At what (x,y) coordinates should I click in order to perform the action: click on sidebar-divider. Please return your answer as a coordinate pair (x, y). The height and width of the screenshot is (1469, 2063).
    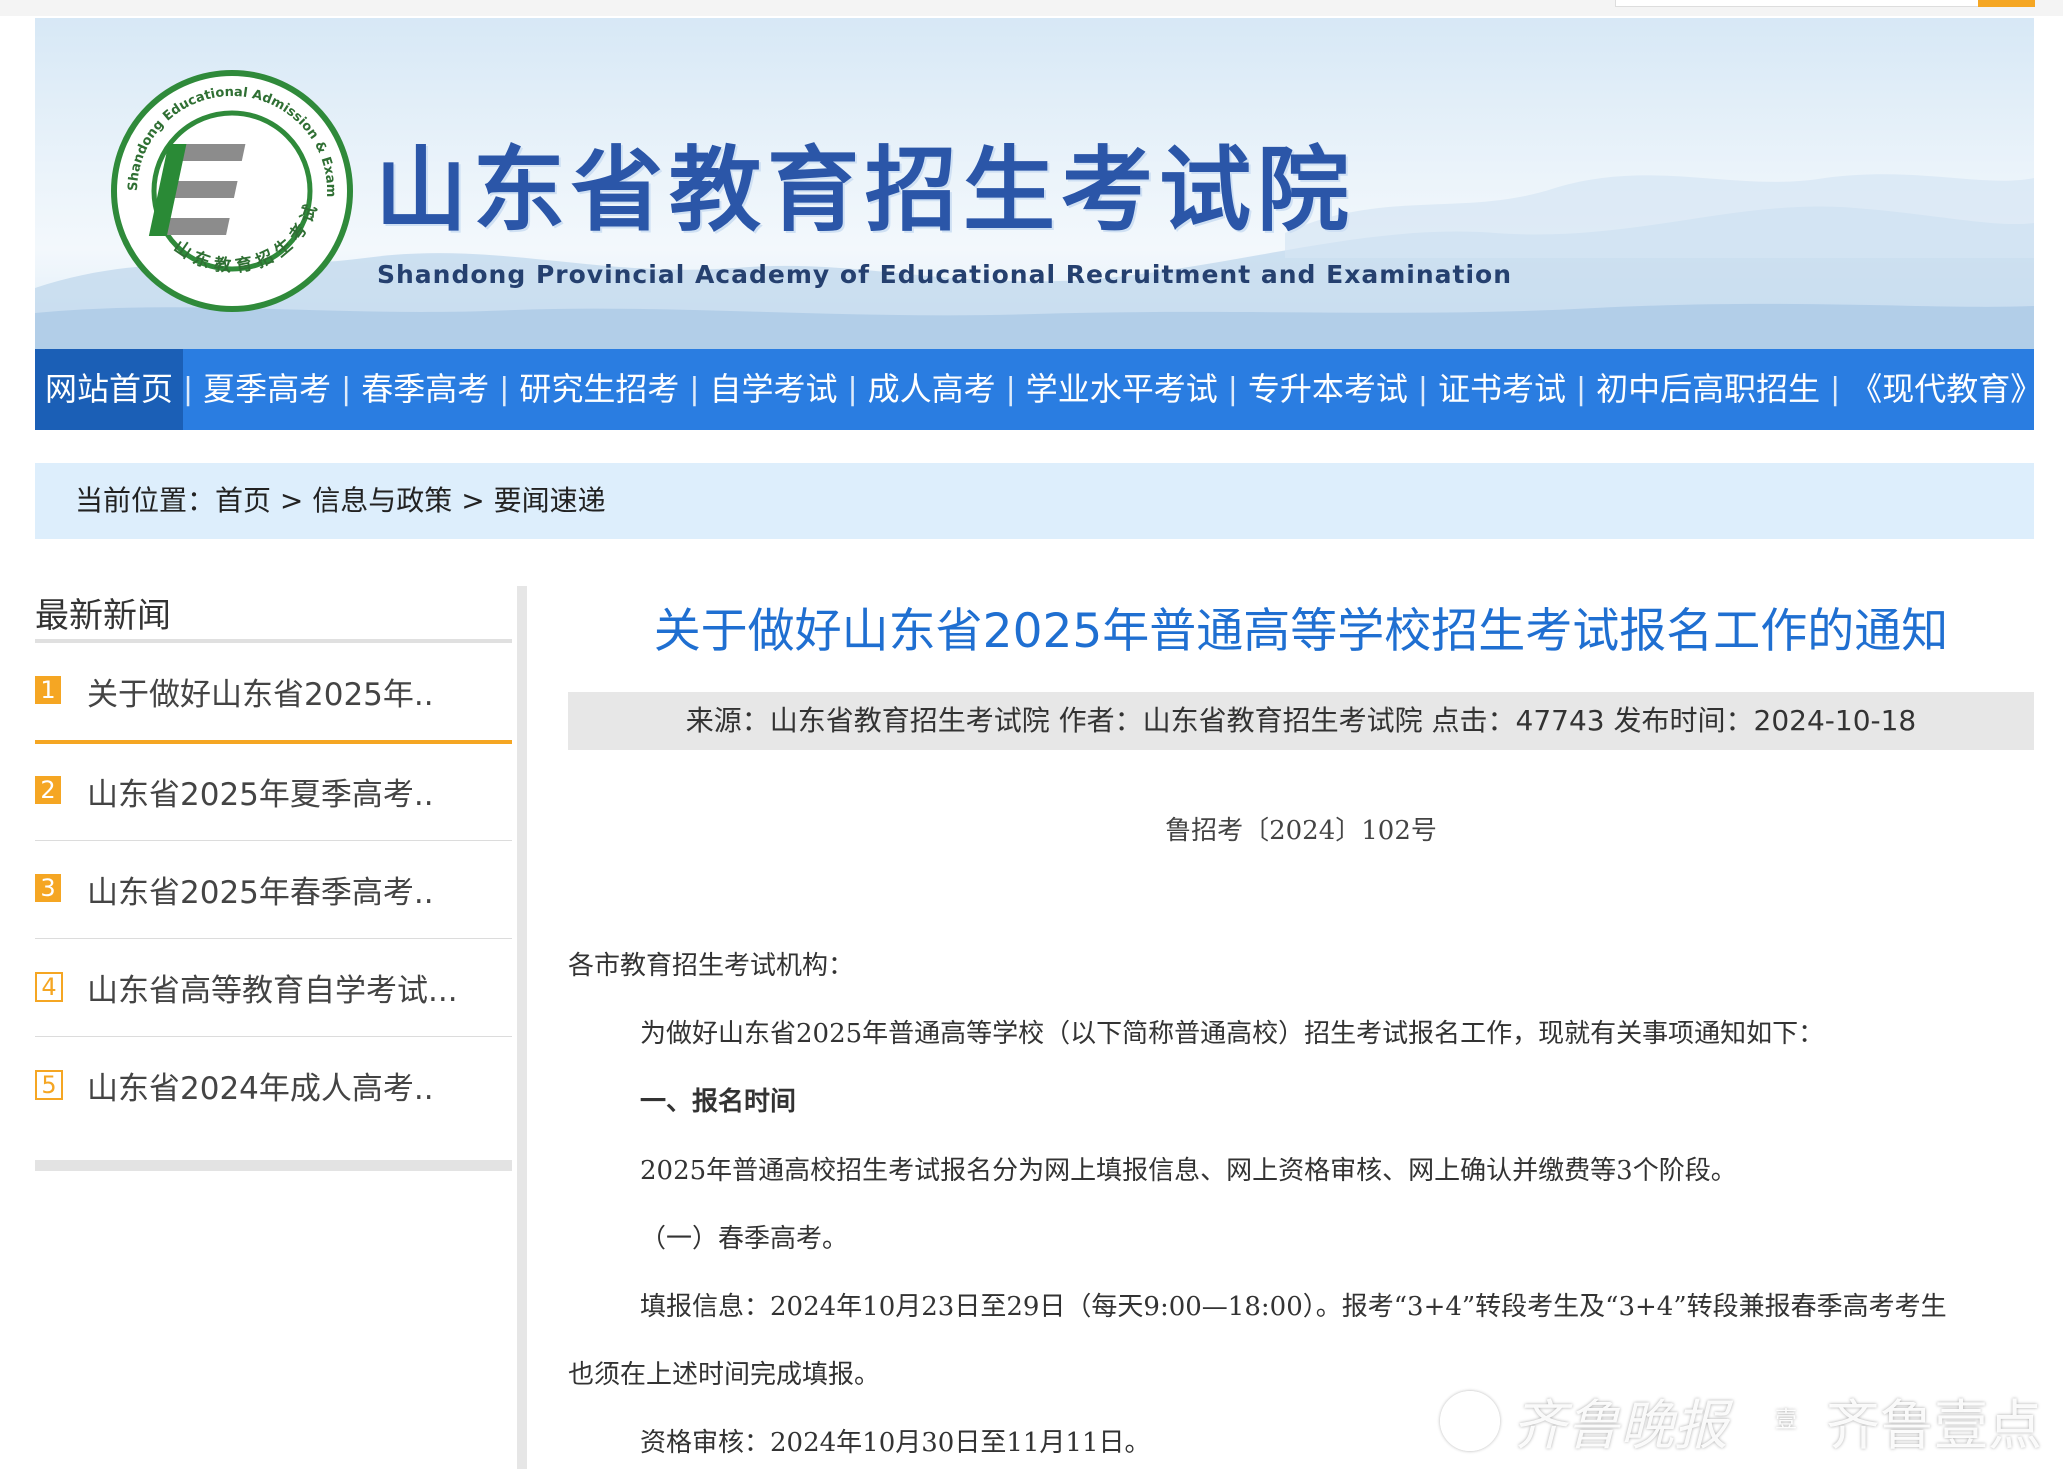
    Looking at the image, I should click on (522, 1027).